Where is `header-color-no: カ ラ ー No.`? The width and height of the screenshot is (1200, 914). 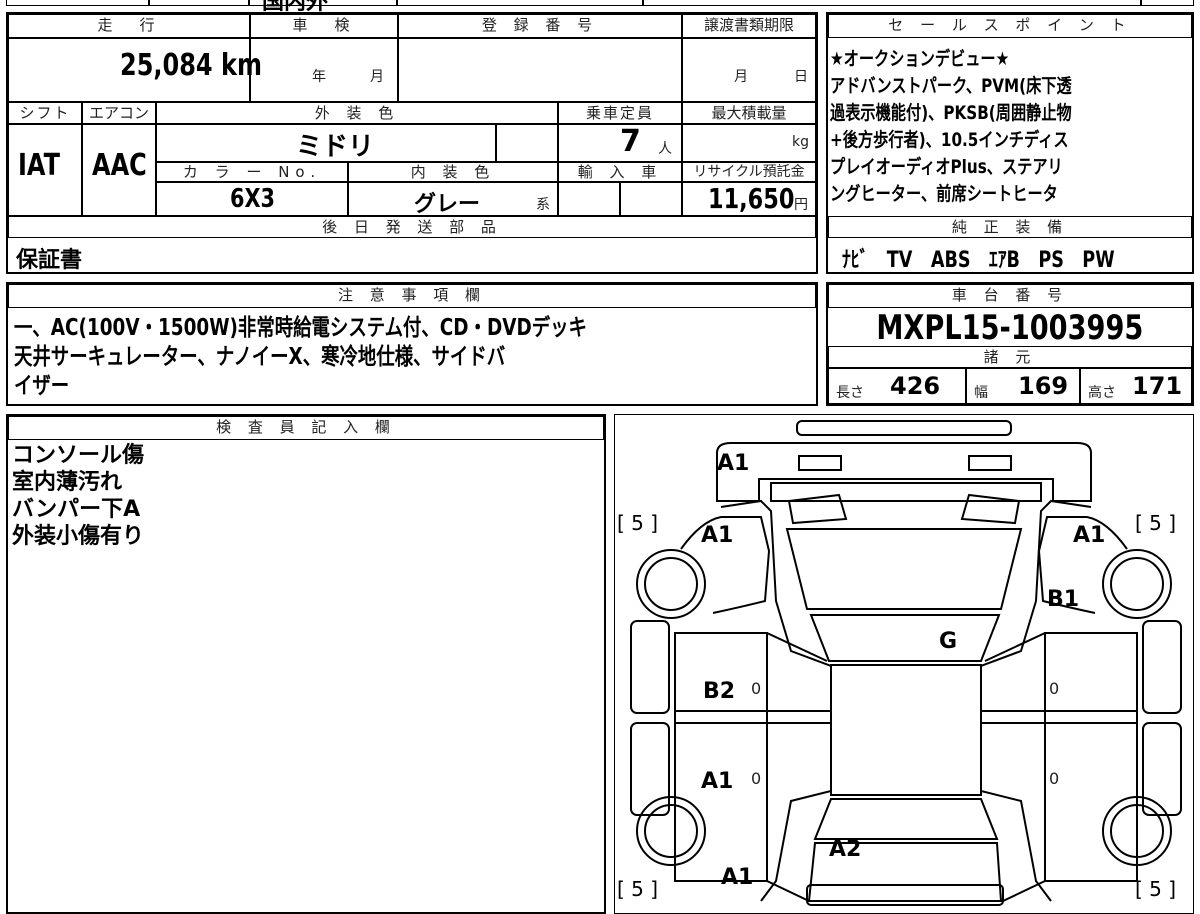
header-color-no: カ ラ ー No. is located at coordinates (252, 172).